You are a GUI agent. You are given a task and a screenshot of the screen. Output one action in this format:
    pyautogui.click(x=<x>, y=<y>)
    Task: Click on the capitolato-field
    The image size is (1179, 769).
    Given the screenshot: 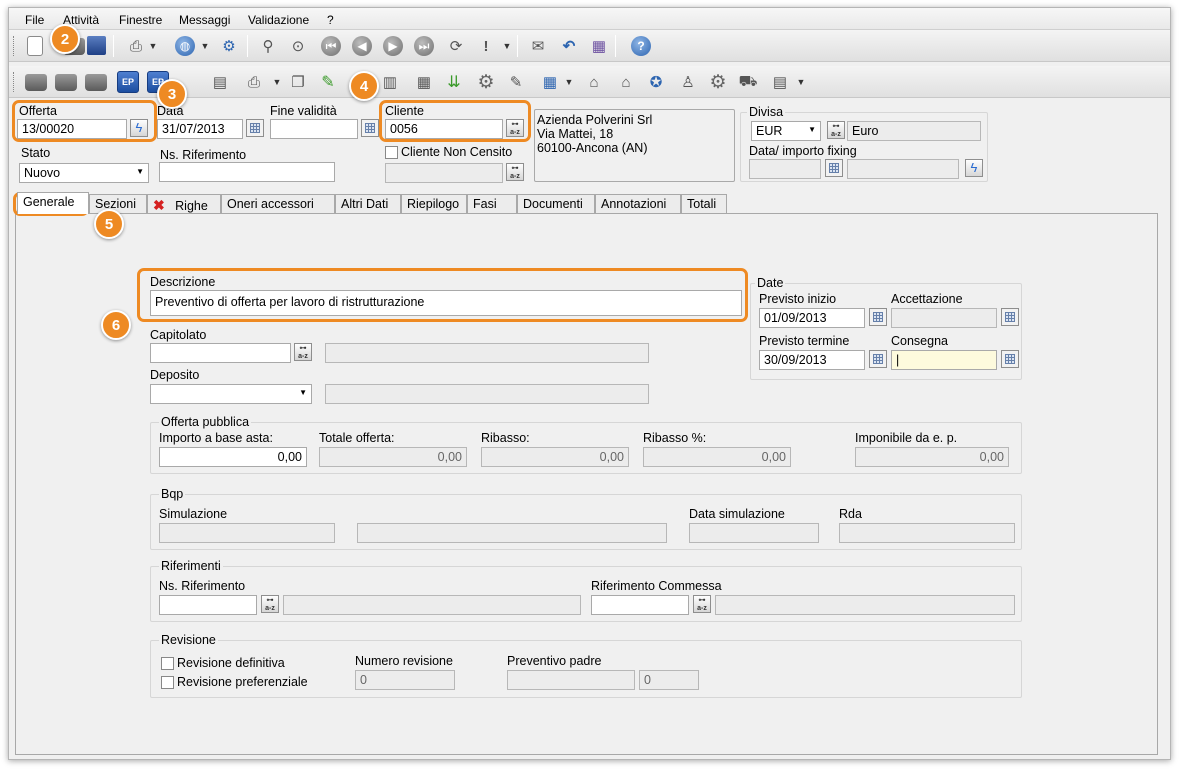 What is the action you would take?
    pyautogui.click(x=220, y=353)
    